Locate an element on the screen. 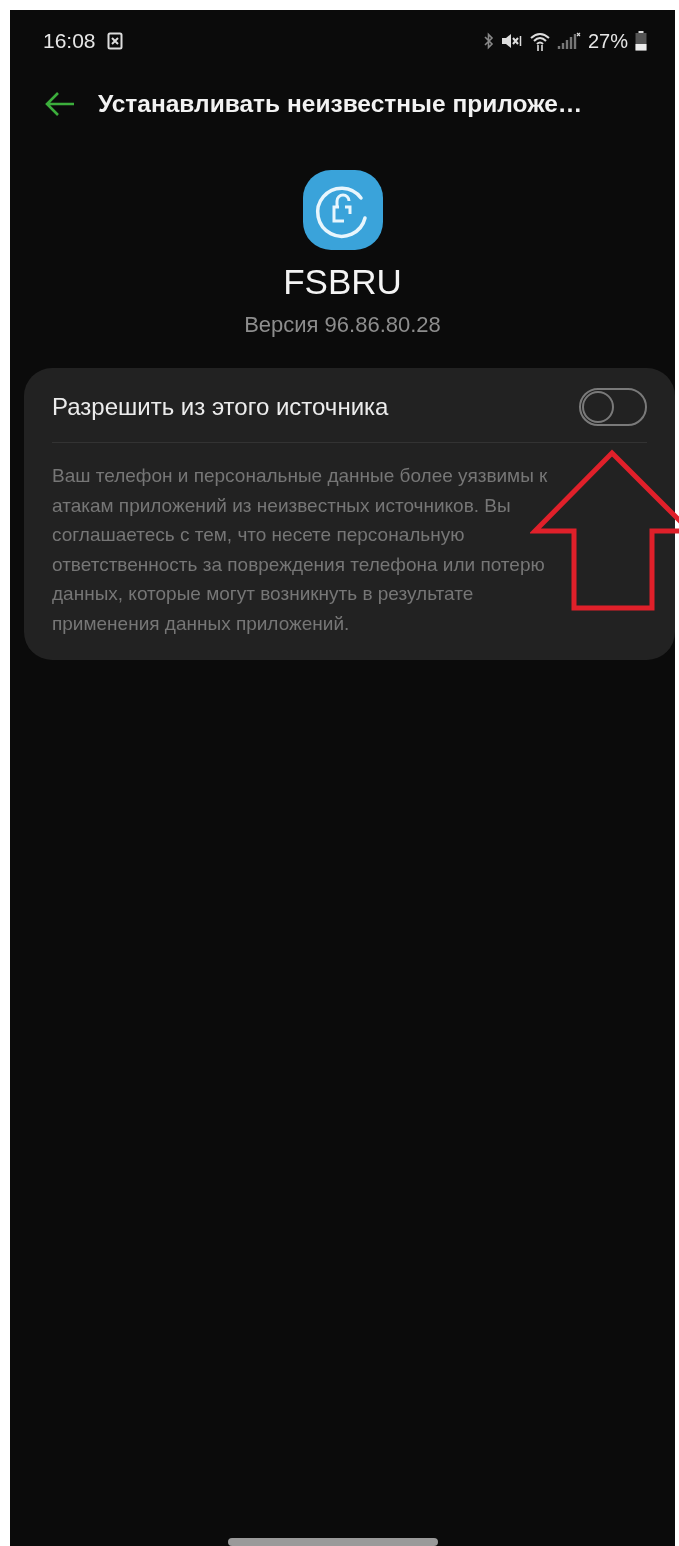 This screenshot has width=679, height=1546. status-time: 16:08 is located at coordinates (69, 41).